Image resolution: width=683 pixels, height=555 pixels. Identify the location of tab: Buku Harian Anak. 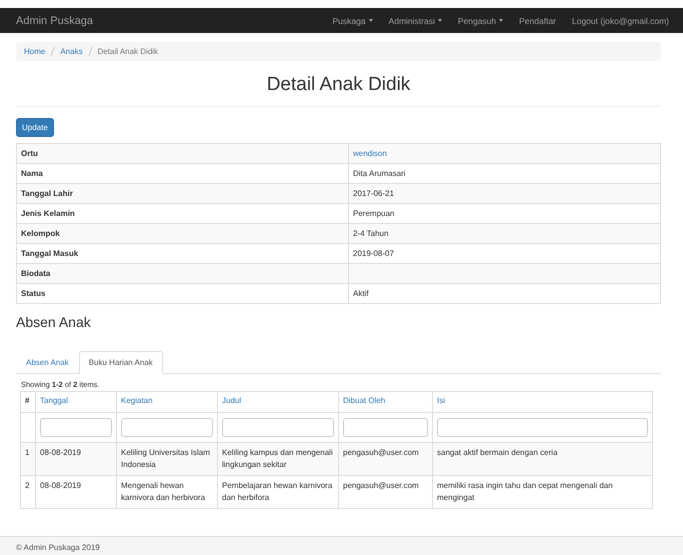
(120, 362).